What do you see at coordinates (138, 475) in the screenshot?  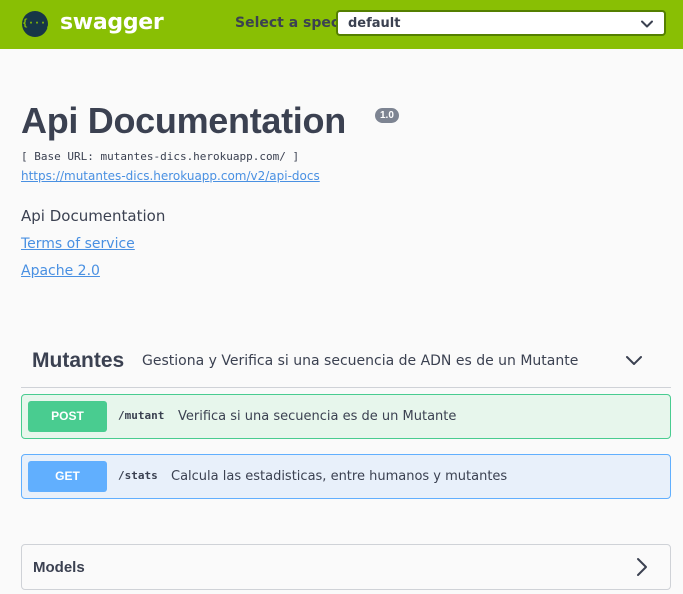 I see `operation-path: /stats` at bounding box center [138, 475].